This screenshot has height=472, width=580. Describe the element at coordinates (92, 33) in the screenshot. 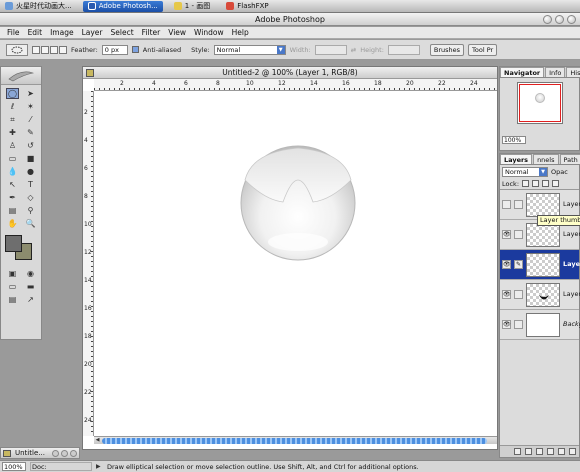

I see `menu-layer: Layer` at that location.